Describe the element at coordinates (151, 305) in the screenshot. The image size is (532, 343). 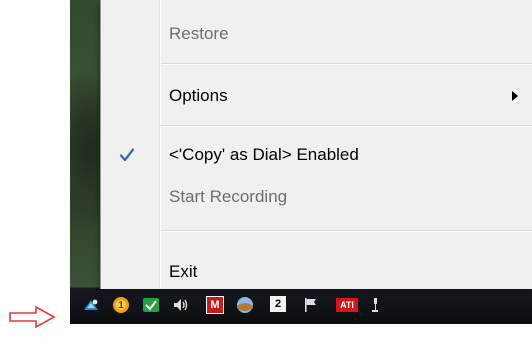
I see `security-check-icon` at that location.